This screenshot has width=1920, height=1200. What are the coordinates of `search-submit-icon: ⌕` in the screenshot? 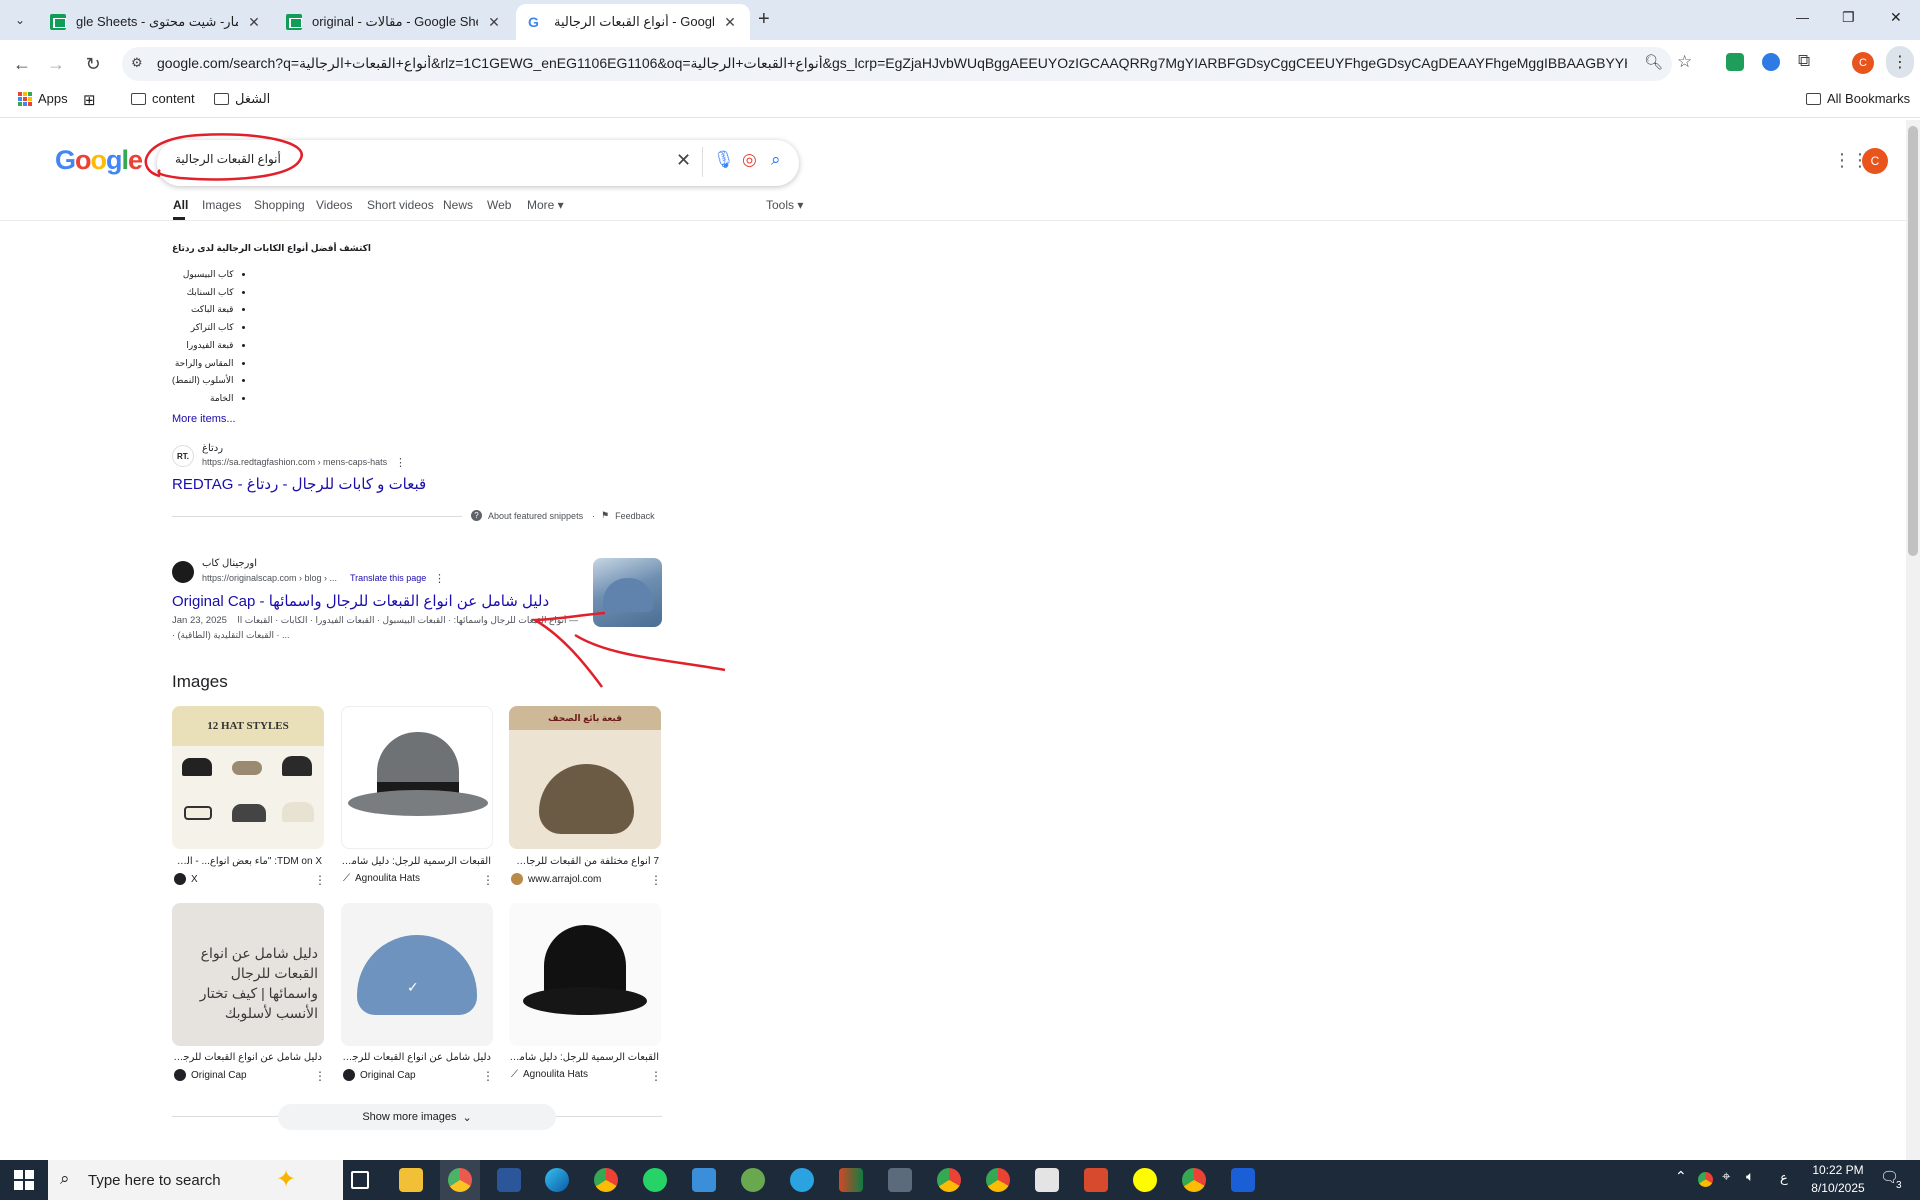 It's located at (776, 160).